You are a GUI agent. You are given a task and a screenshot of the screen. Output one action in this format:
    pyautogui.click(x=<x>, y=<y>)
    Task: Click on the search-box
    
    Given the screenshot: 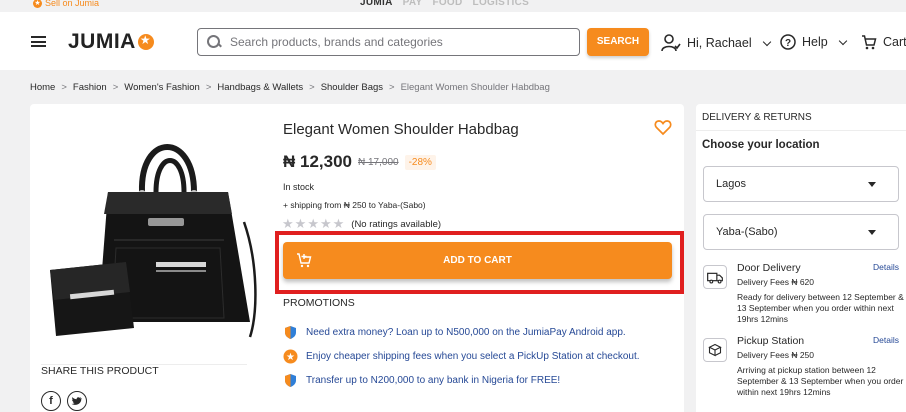 What is the action you would take?
    pyautogui.click(x=388, y=42)
    